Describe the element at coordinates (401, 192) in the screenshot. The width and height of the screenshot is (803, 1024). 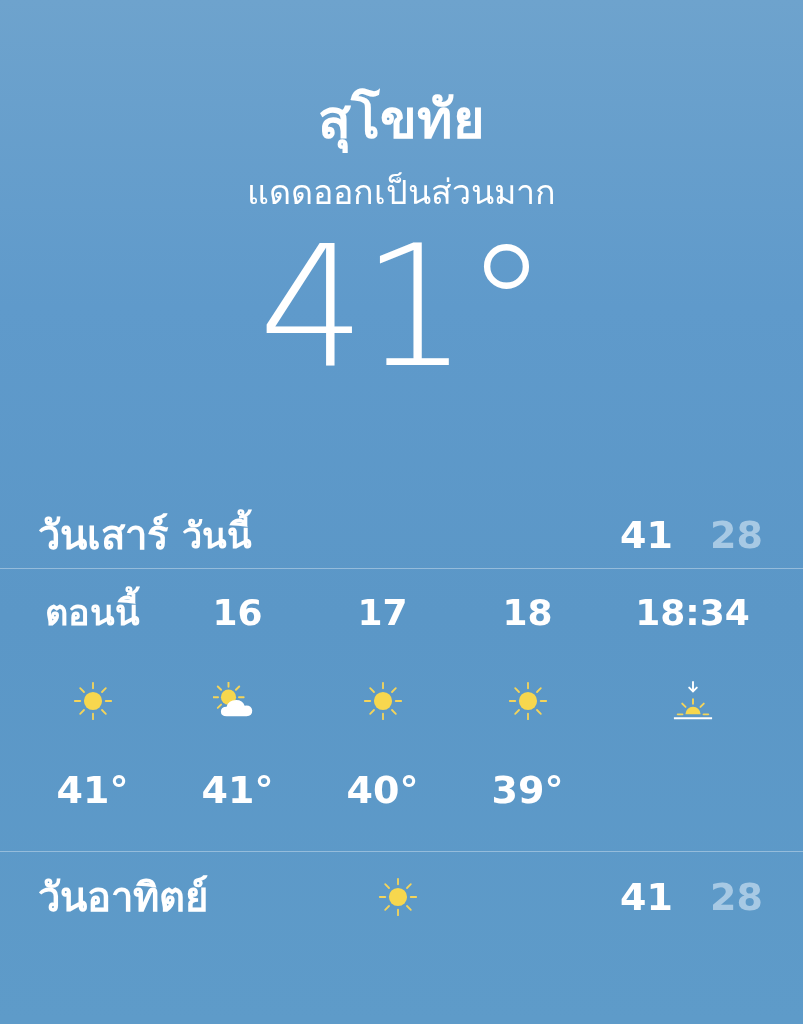
I see `weather-condition: แดดออกเป็นส่วนมาก` at that location.